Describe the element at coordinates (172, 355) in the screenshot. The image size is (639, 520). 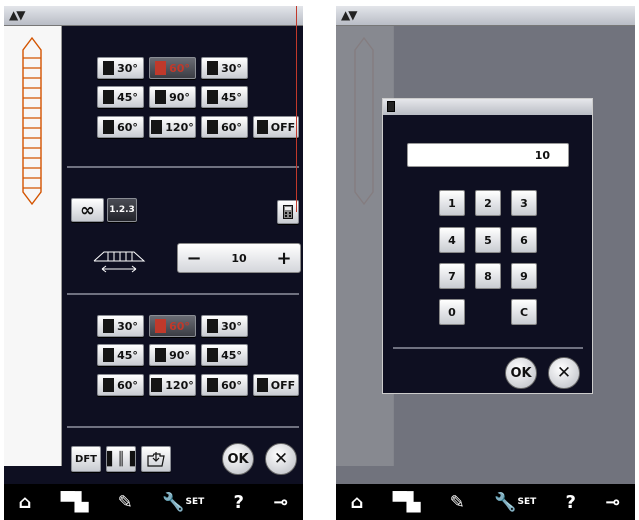
I see `bottom-start-90-button: 90°` at that location.